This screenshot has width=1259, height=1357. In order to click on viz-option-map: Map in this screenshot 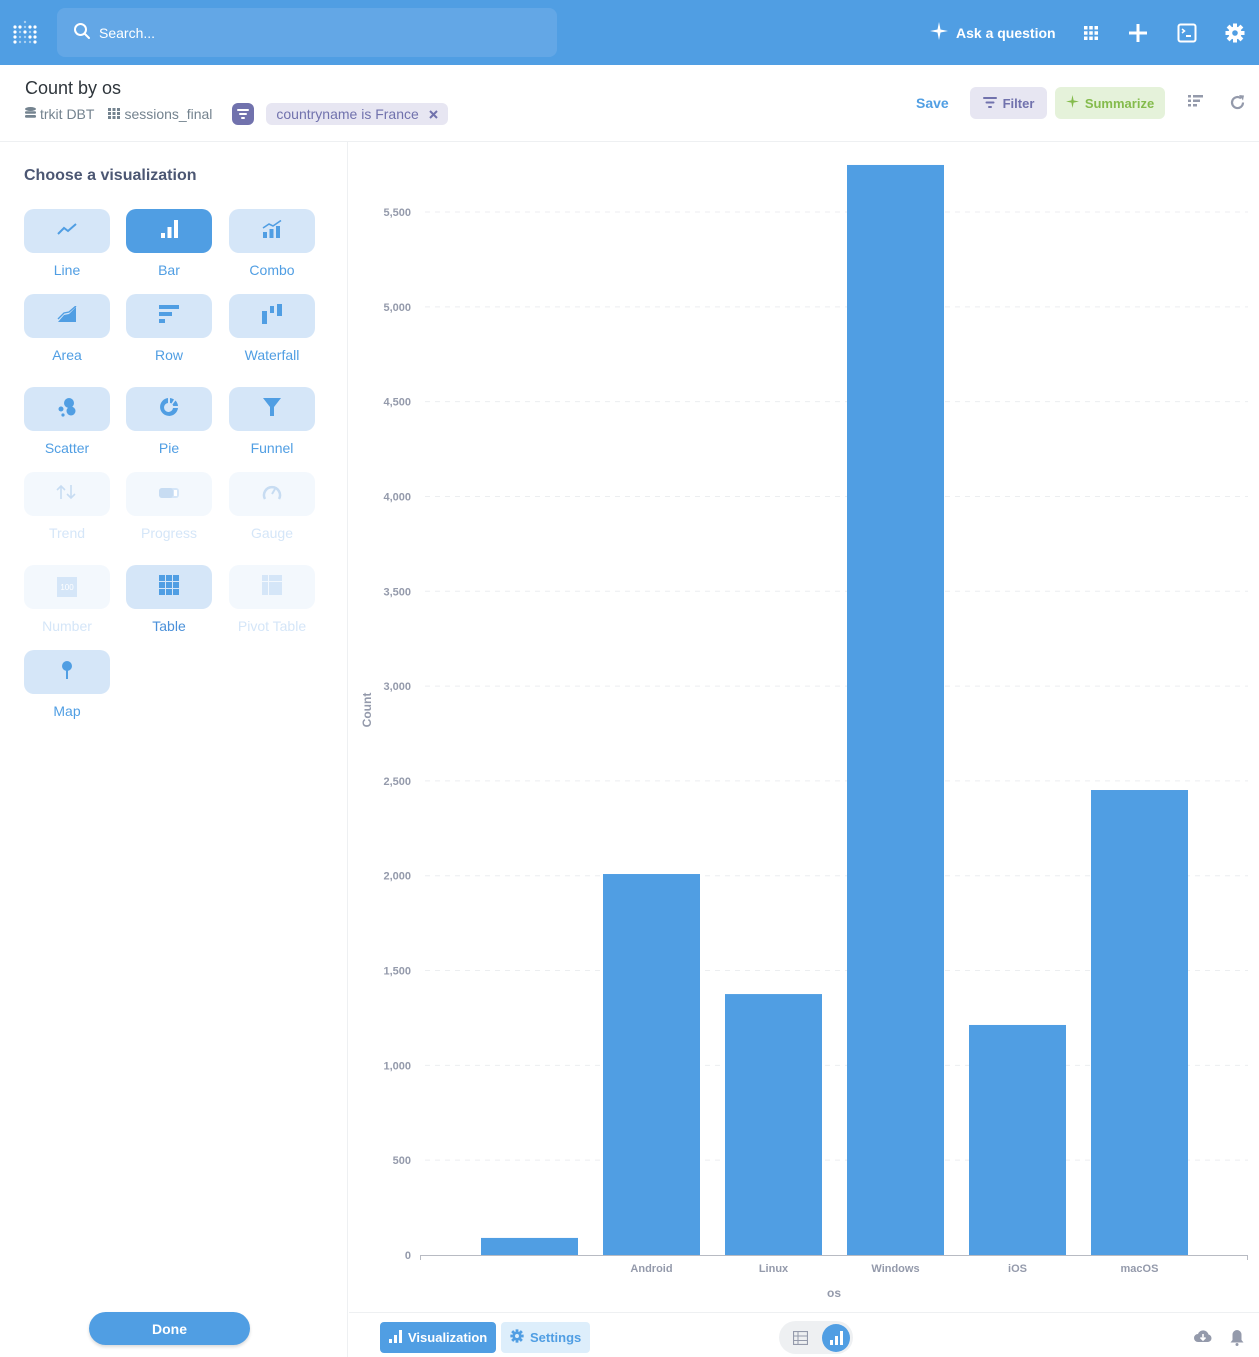, I will do `click(67, 684)`.